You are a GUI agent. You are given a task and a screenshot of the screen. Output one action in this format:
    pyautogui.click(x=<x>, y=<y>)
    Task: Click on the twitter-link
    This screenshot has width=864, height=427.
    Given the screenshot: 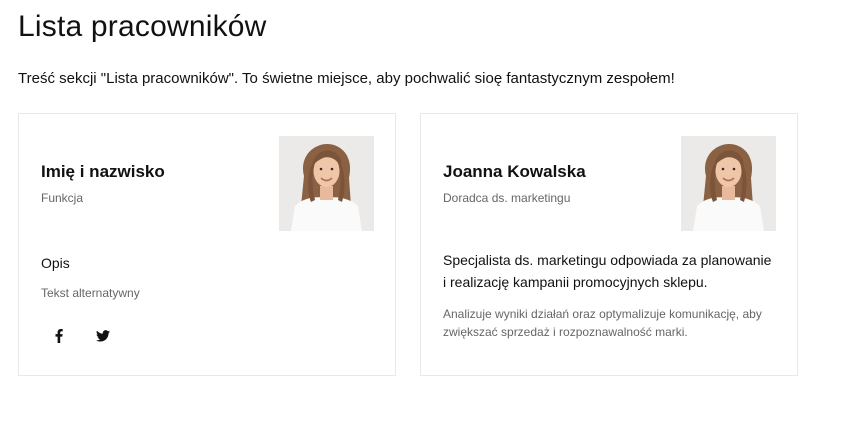 What is the action you would take?
    pyautogui.click(x=103, y=338)
    